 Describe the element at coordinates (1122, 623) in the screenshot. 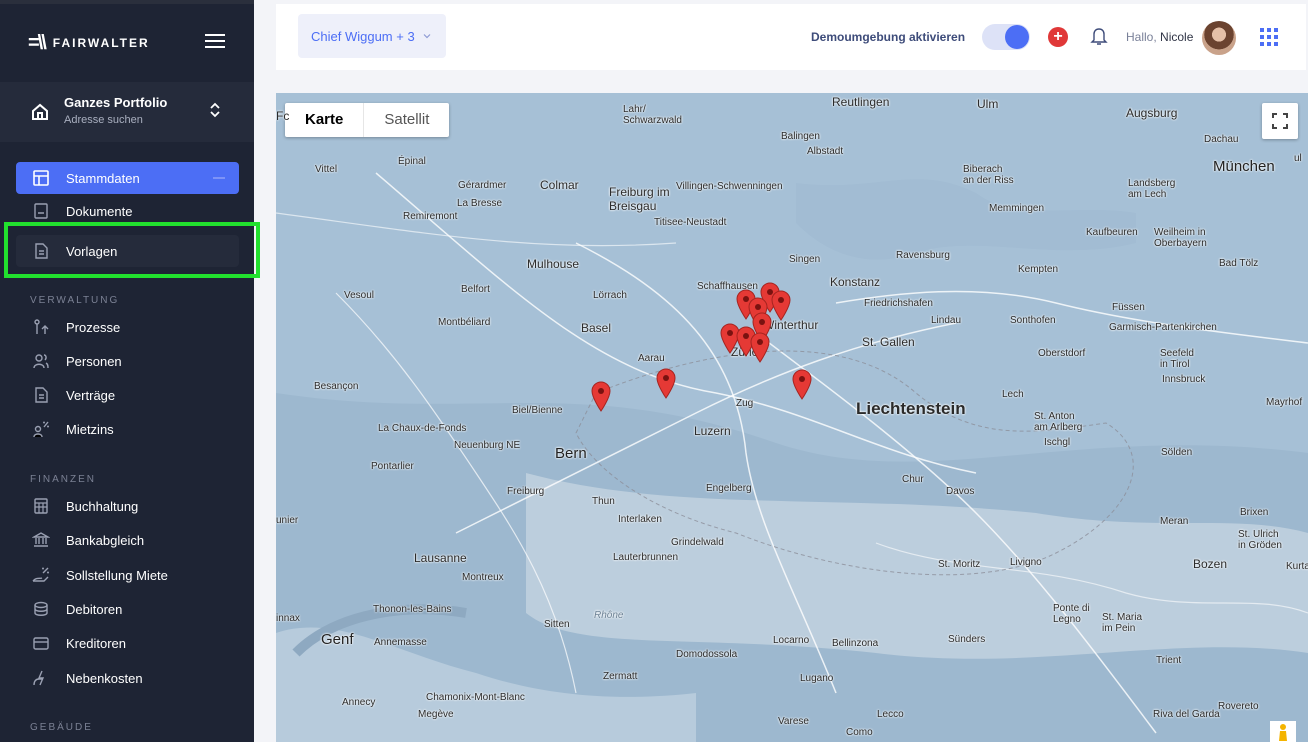

I see `map-label: St. Maria im Pein` at that location.